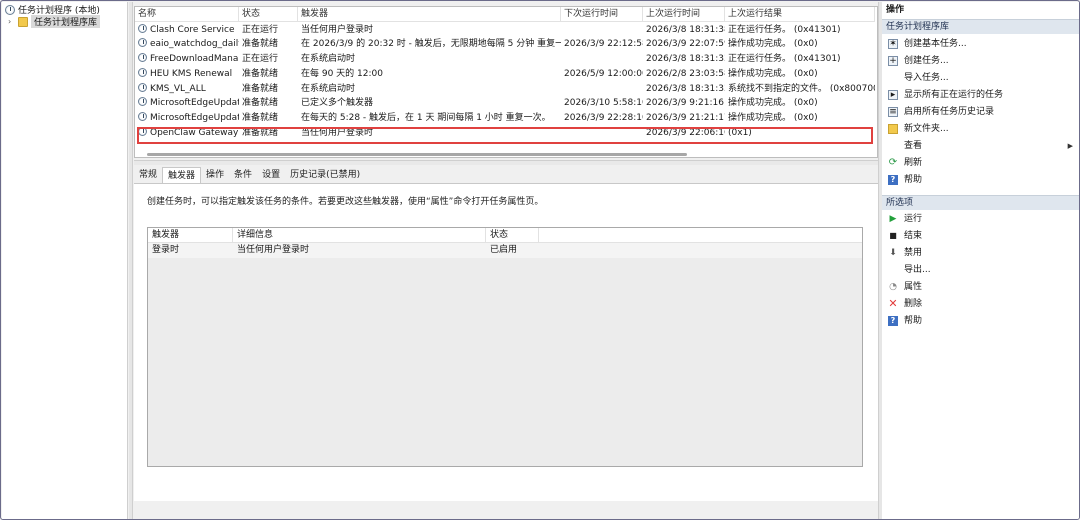 This screenshot has height=520, width=1080. What do you see at coordinates (215, 175) in the screenshot?
I see `tab-actions: 操作` at bounding box center [215, 175].